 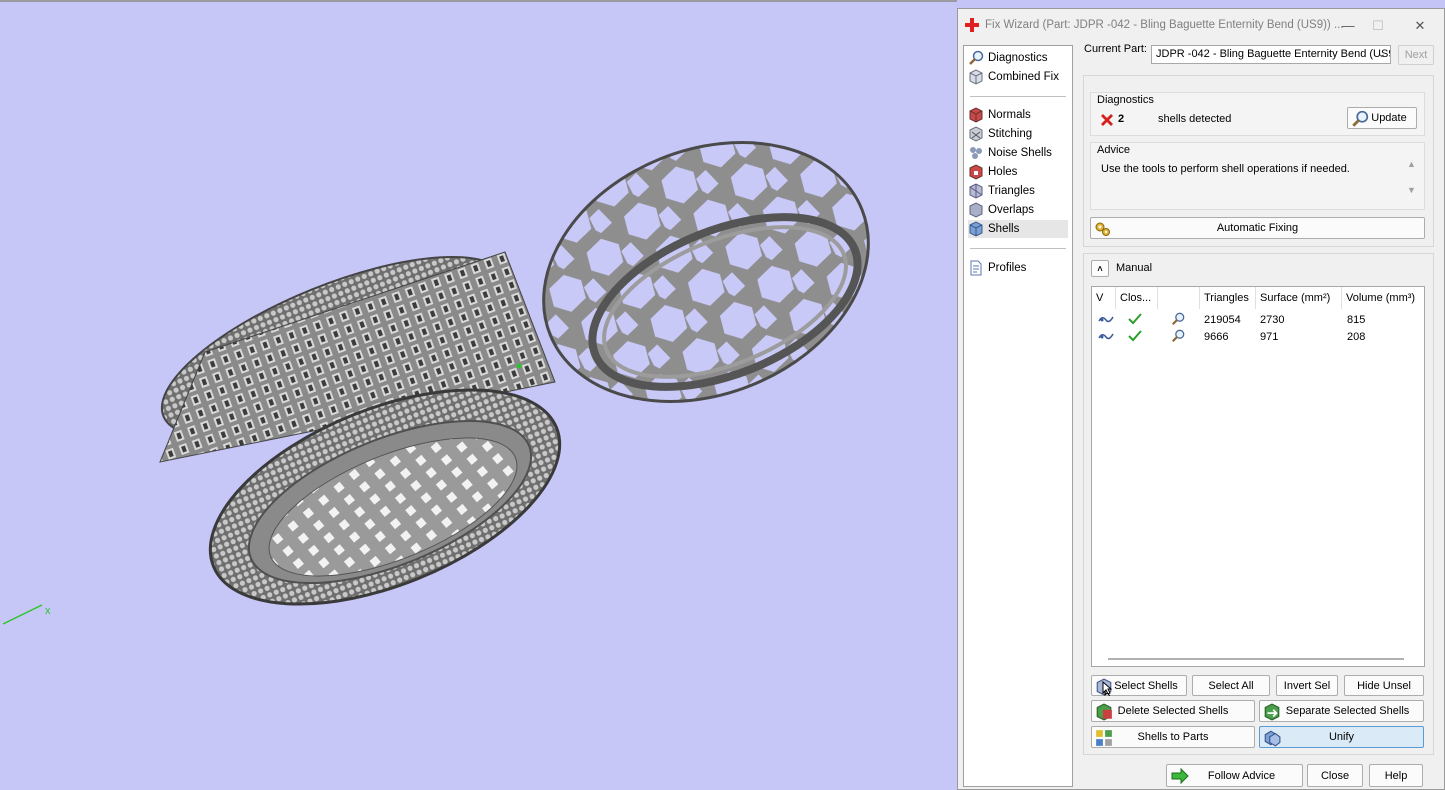 I want to click on update-button: Update, so click(x=1382, y=118).